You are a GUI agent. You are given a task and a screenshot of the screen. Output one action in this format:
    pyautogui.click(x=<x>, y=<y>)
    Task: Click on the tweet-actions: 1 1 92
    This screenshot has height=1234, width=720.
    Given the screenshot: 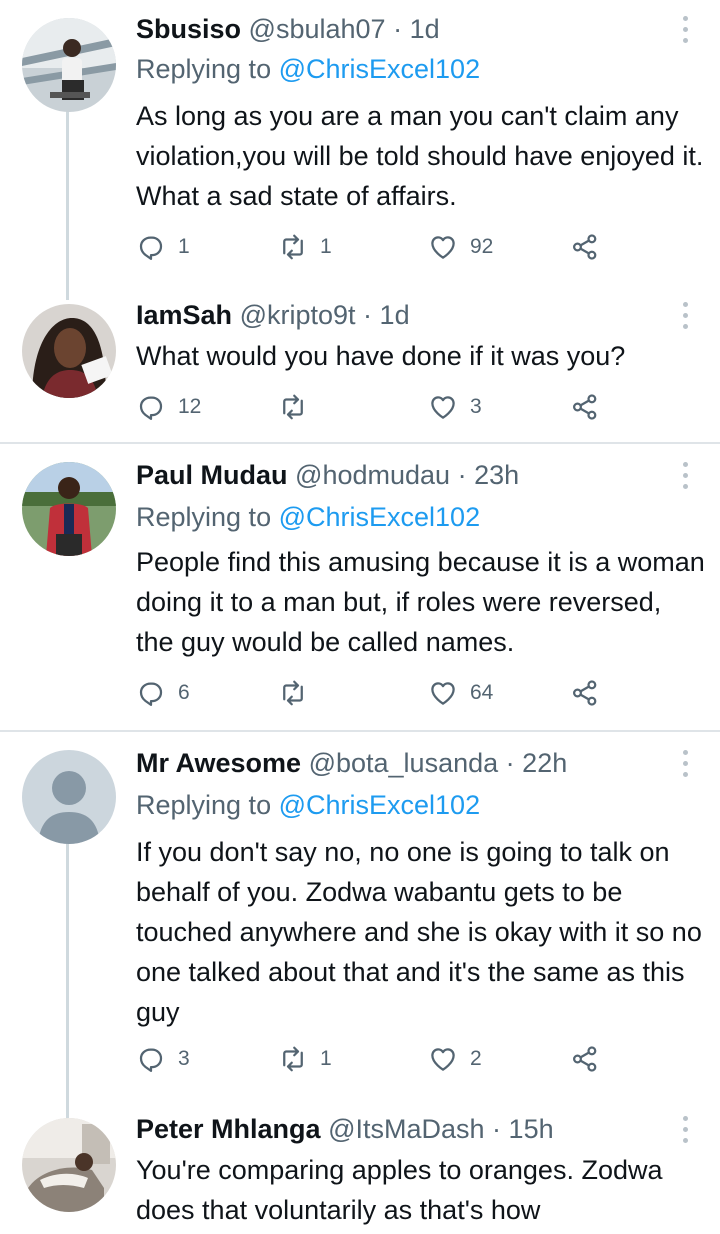 What is the action you would take?
    pyautogui.click(x=376, y=247)
    